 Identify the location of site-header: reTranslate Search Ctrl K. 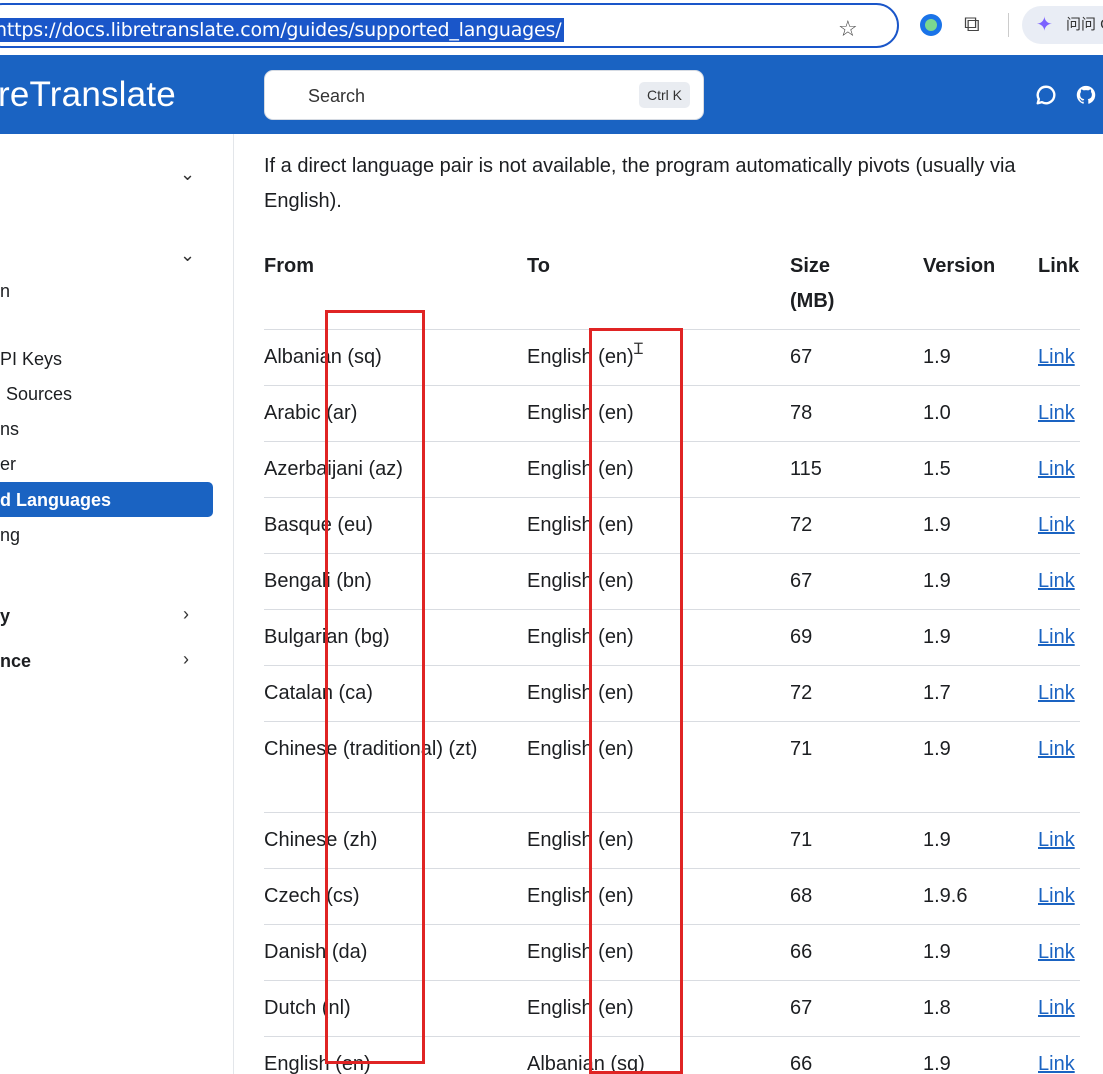
(551, 94).